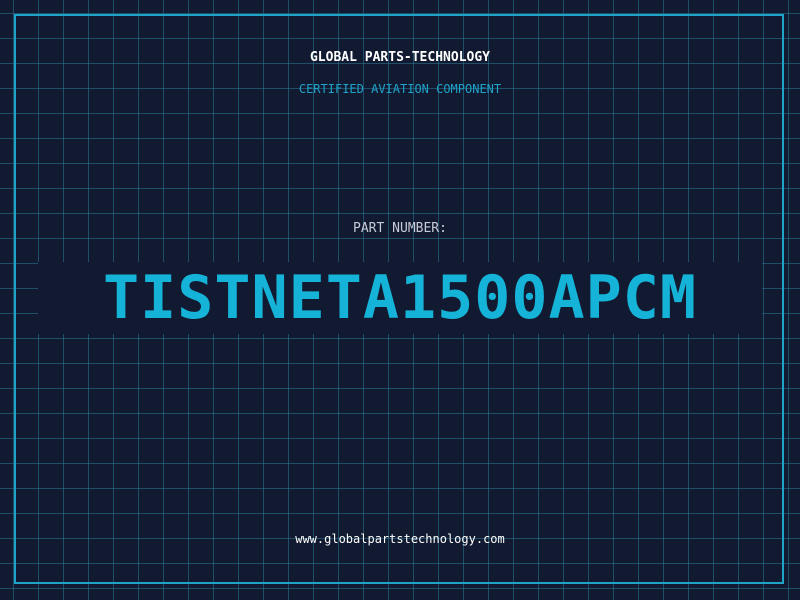 This screenshot has height=600, width=800. Describe the element at coordinates (399, 57) in the screenshot. I see `company-name: GLOBAL PARTS-TECHNOLOGY` at that location.